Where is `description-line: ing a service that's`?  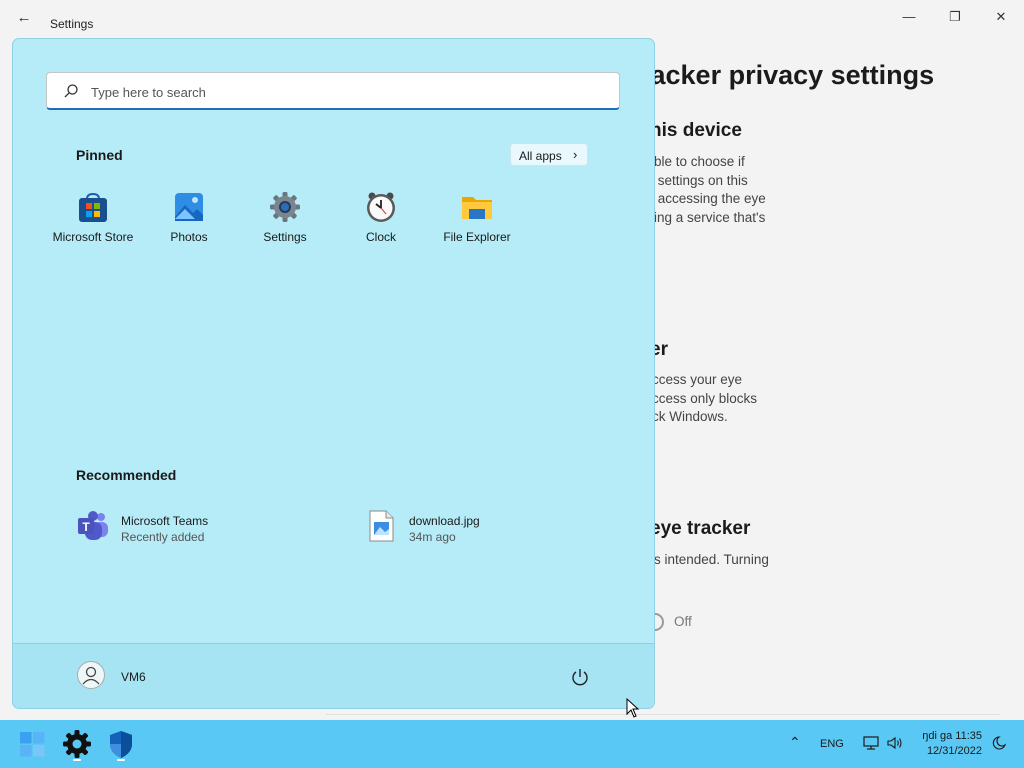 description-line: ing a service that's is located at coordinates (710, 217).